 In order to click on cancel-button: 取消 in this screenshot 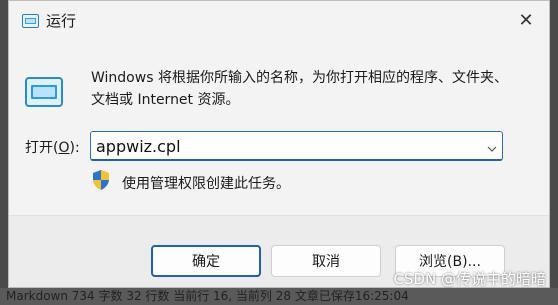, I will do `click(326, 261)`.